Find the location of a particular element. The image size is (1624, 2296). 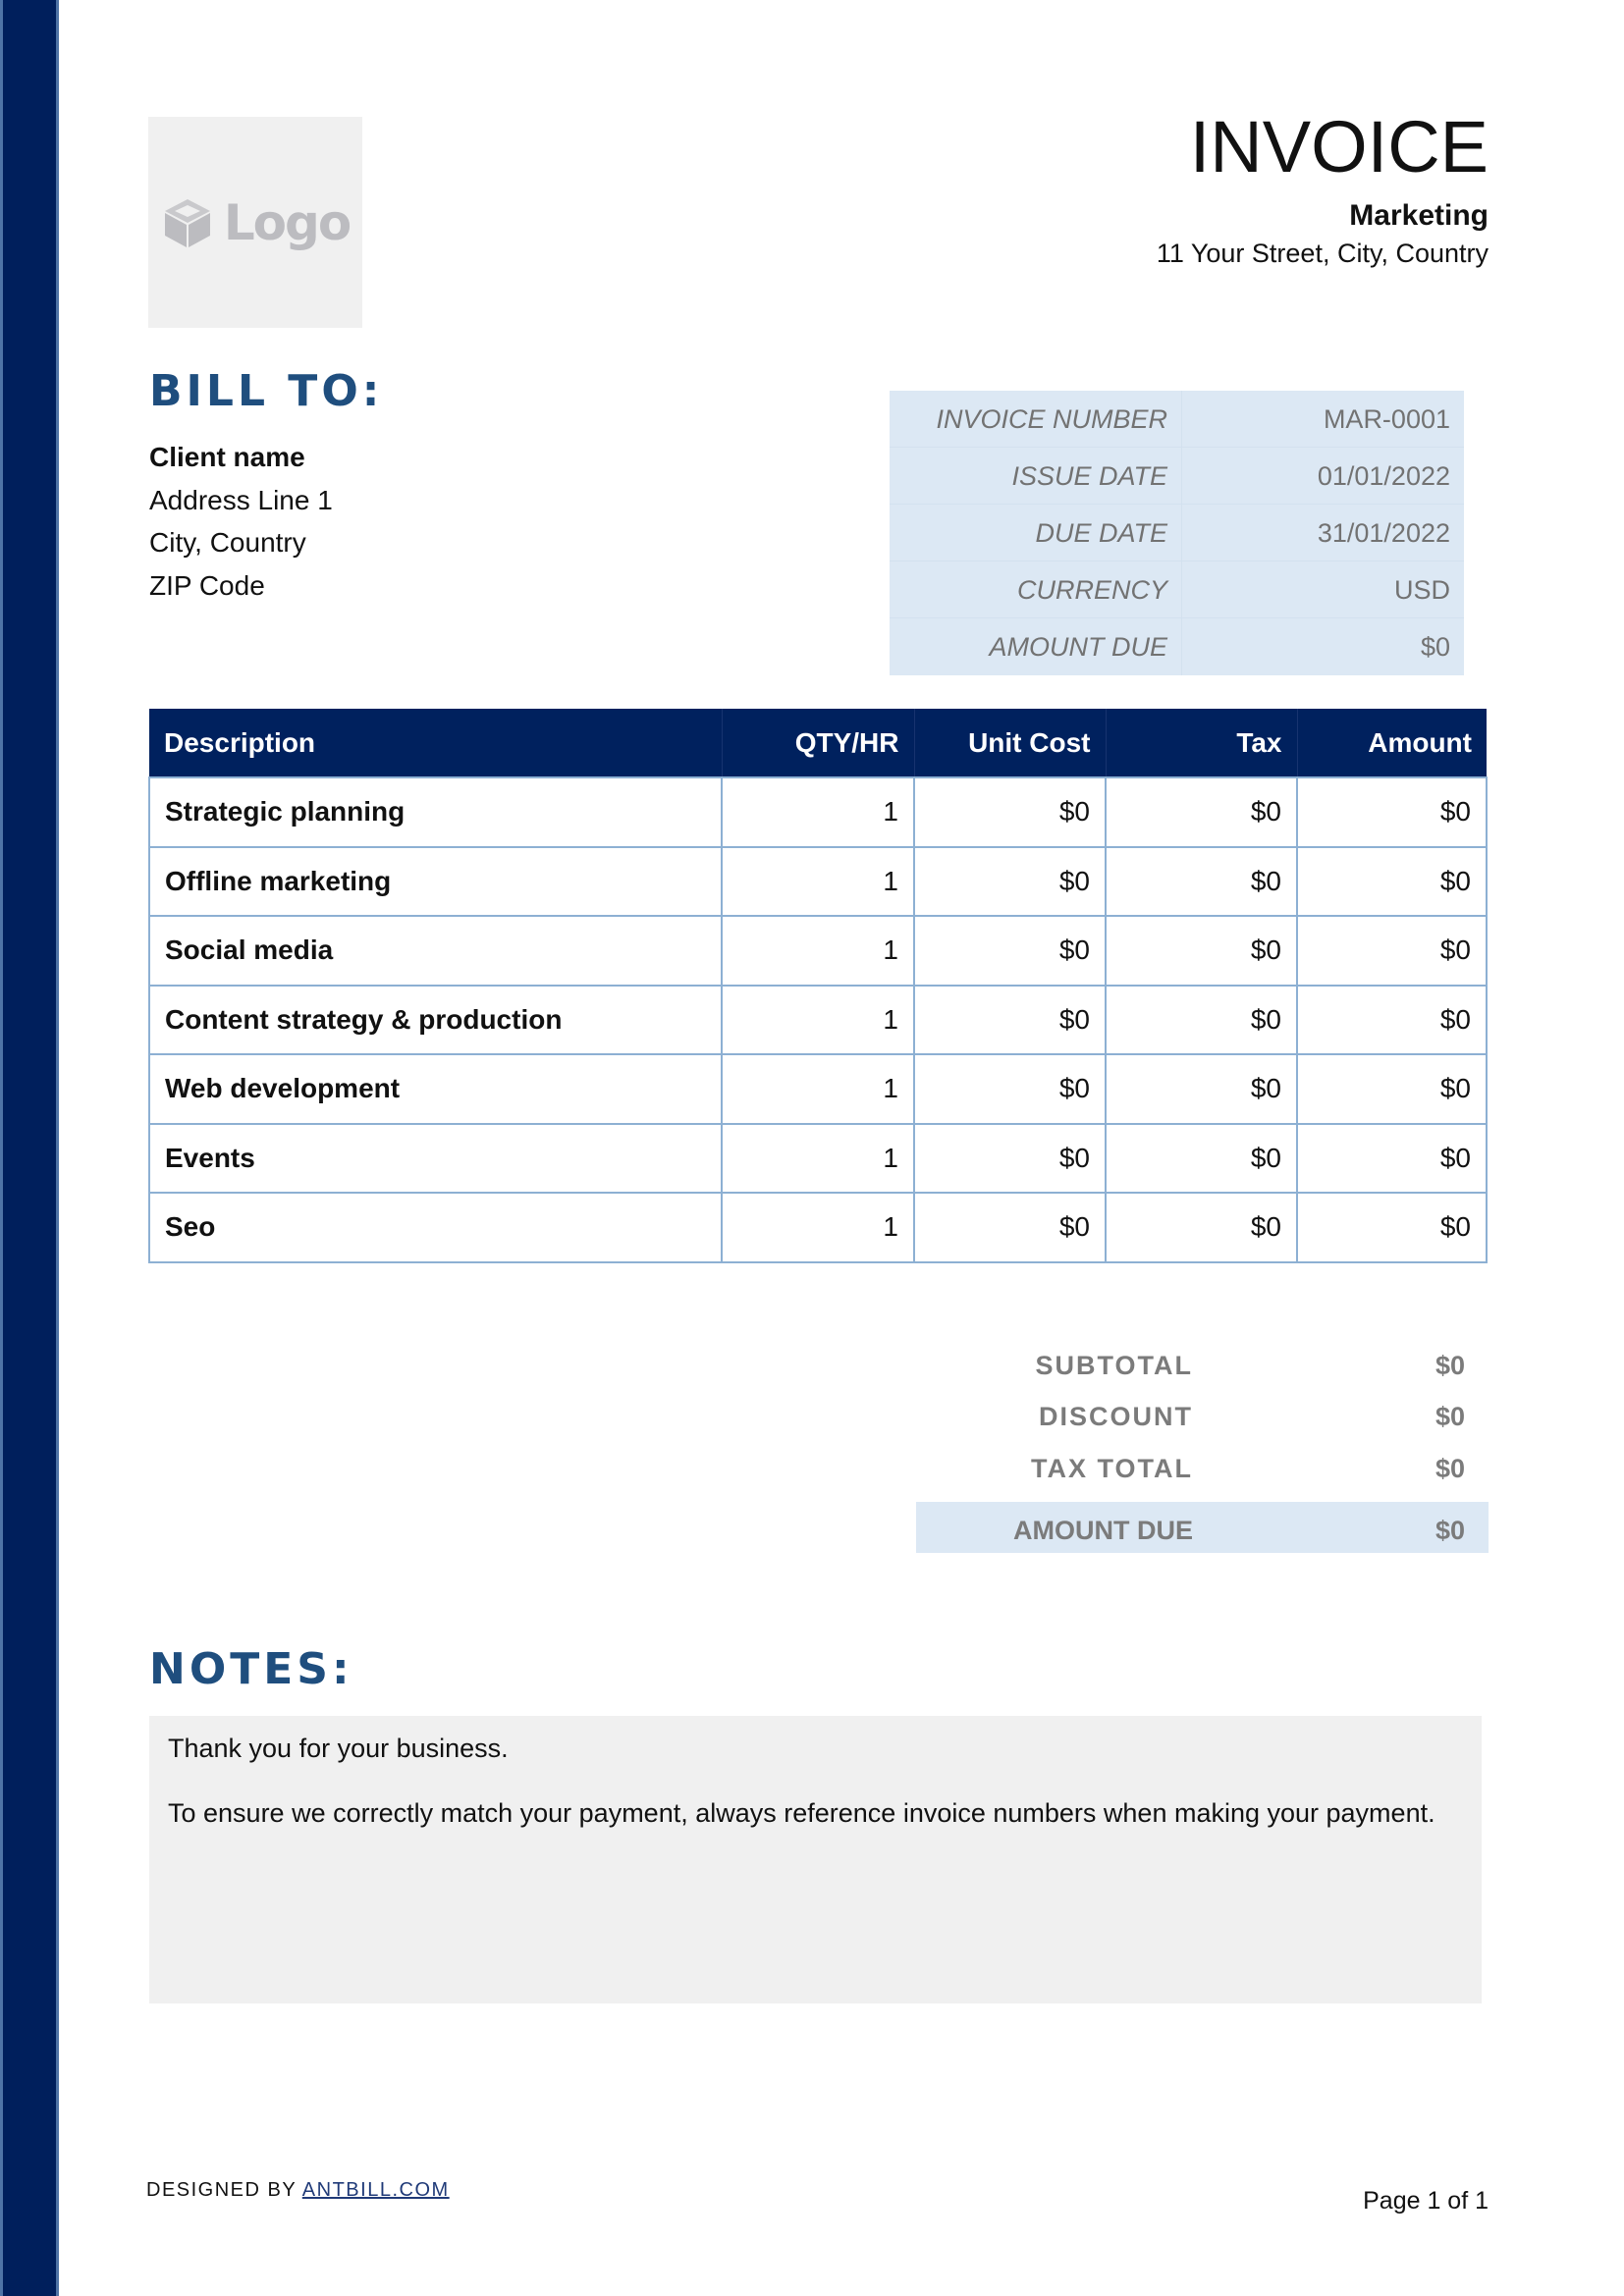

column-header-unit-cost: Unit Cost is located at coordinates (1010, 743).